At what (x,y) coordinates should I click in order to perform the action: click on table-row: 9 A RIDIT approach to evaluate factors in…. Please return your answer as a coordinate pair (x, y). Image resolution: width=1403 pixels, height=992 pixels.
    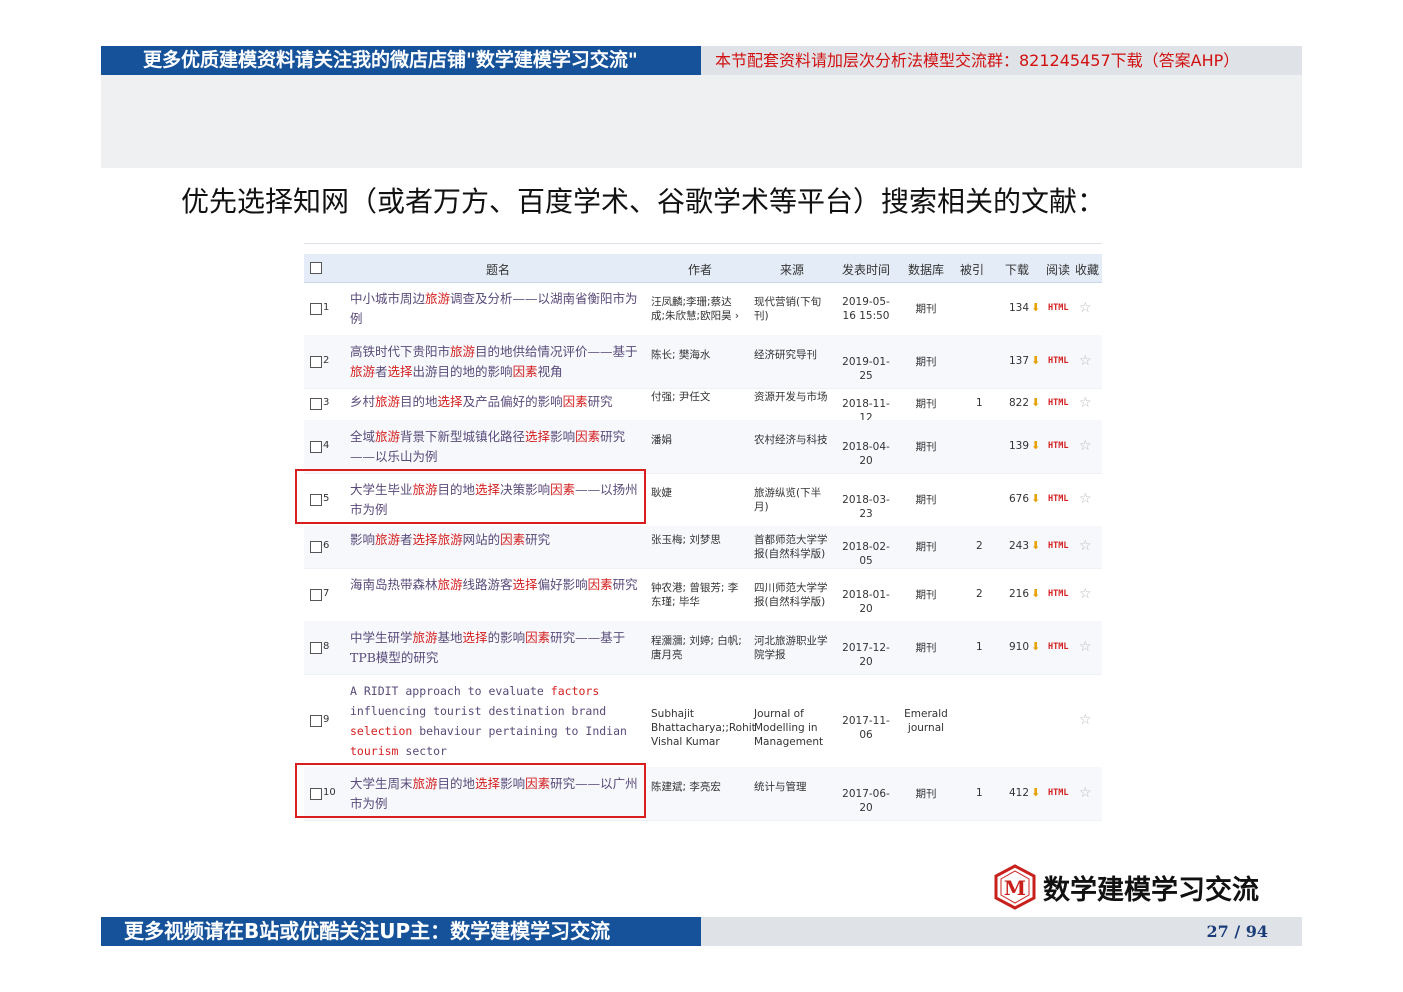
    Looking at the image, I should click on (703, 721).